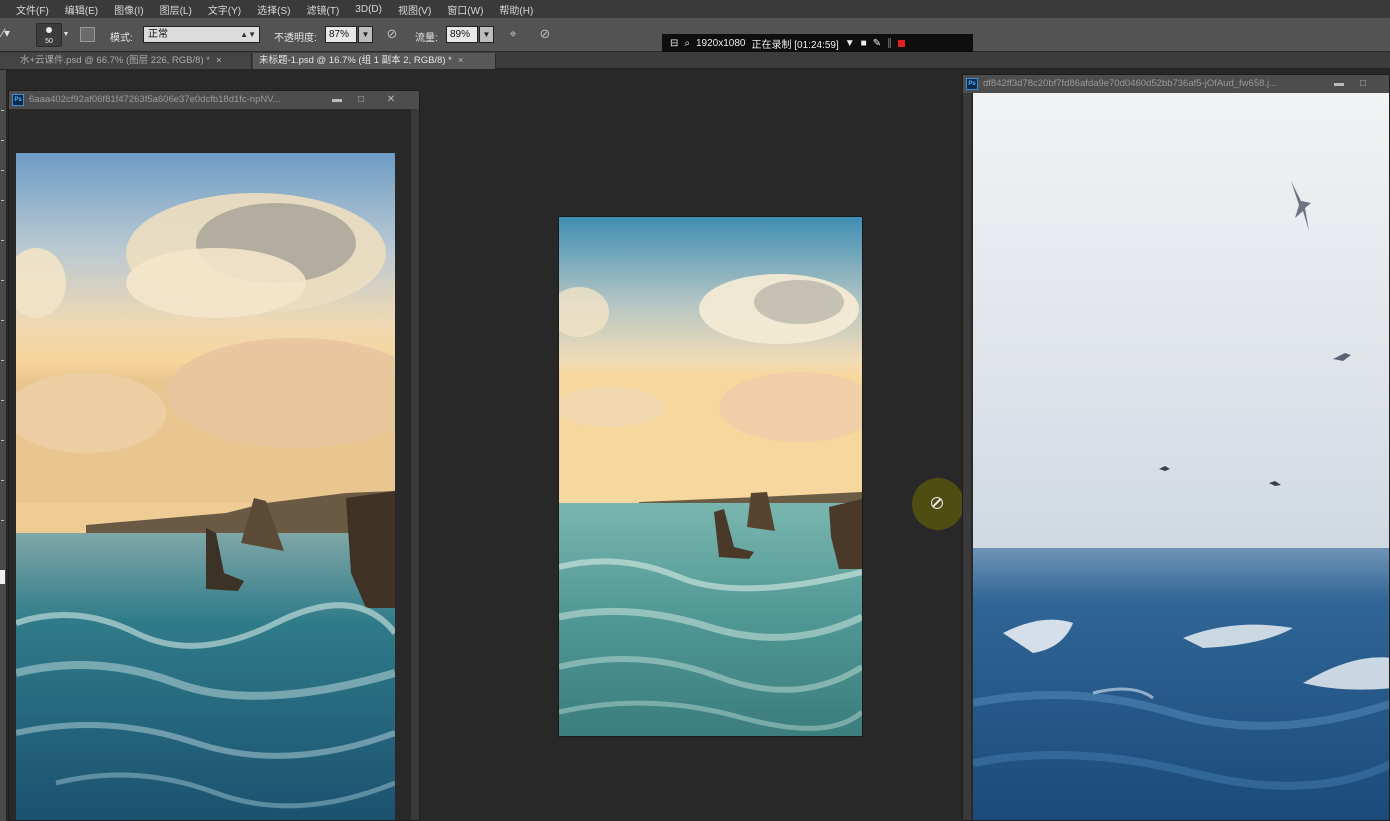  Describe the element at coordinates (465, 9) in the screenshot. I see `menu-window: 窗口(W)` at that location.